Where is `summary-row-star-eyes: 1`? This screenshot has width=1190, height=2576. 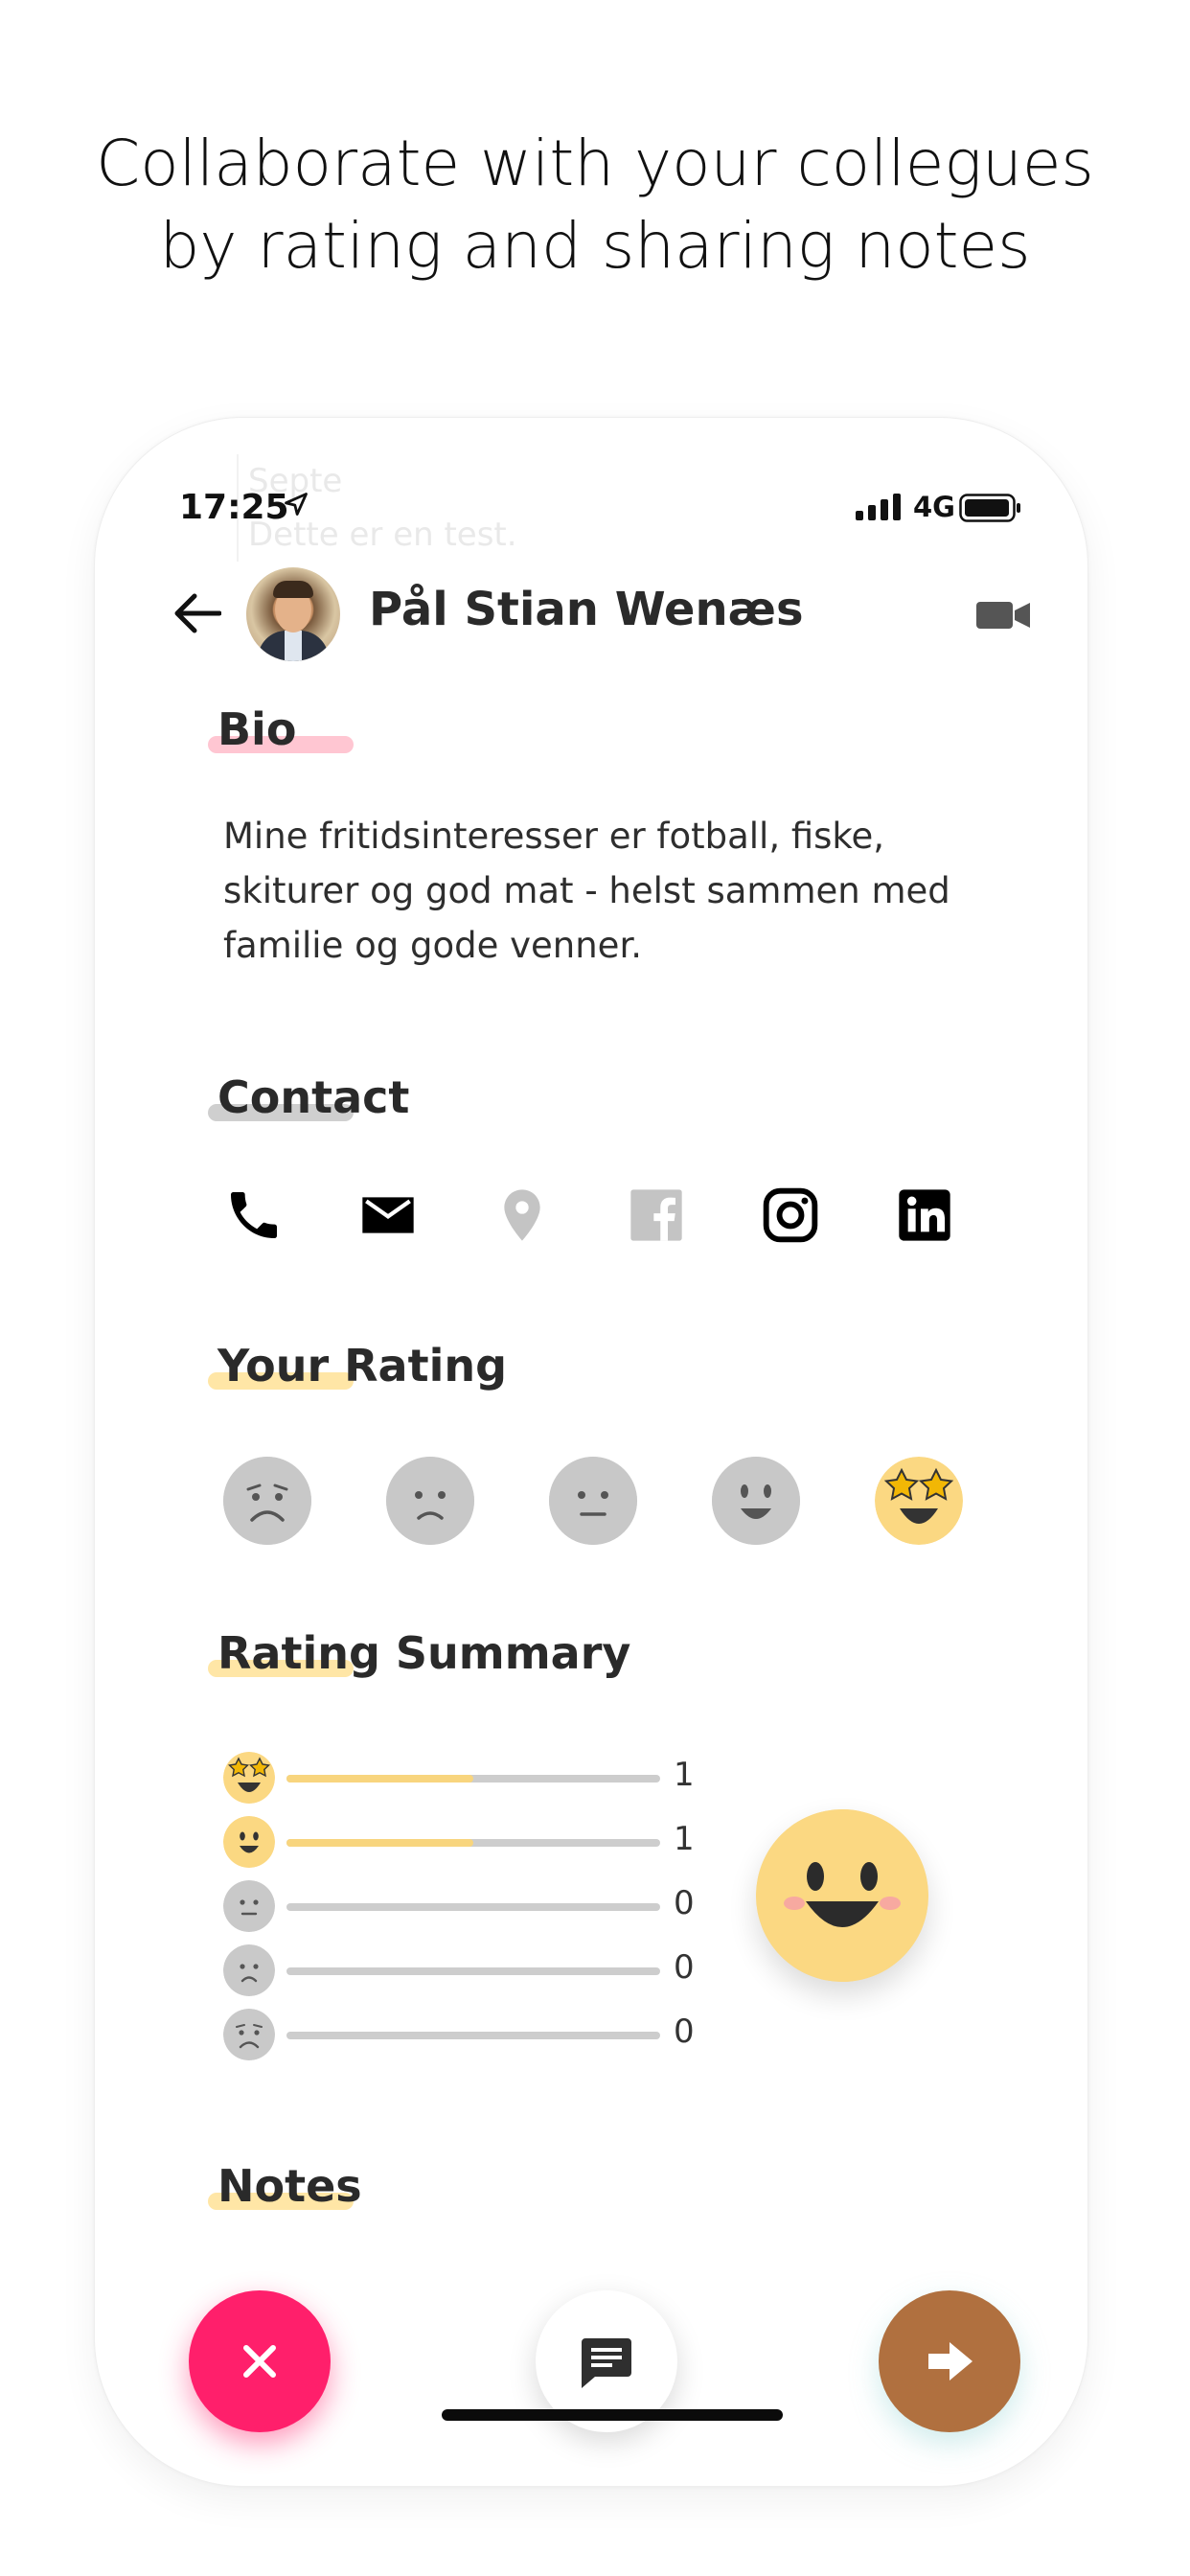
summary-row-star-eyes: 1 is located at coordinates (511, 1779).